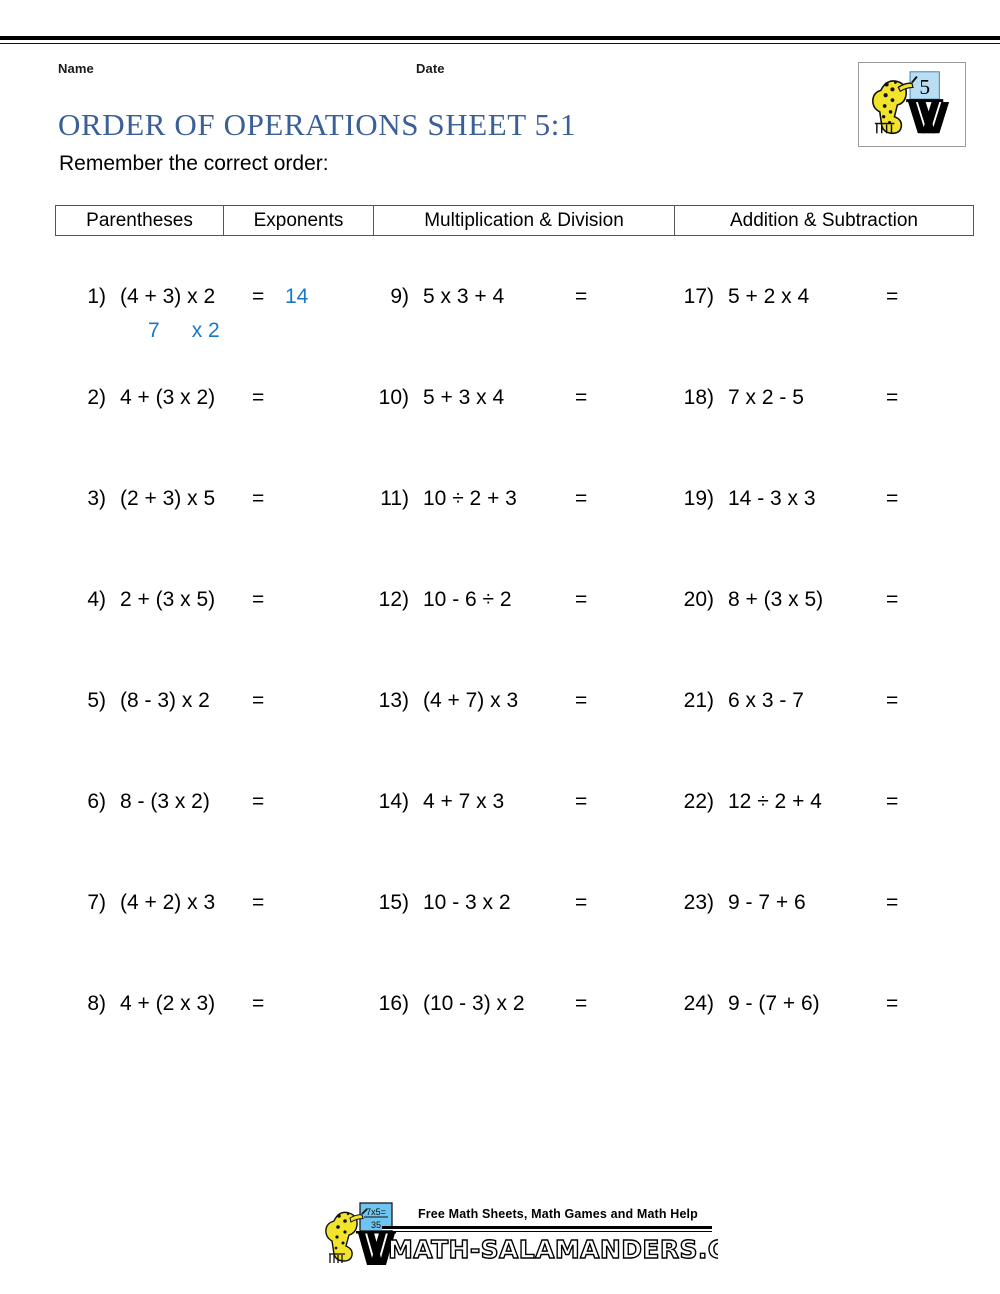 This screenshot has width=1000, height=1294. What do you see at coordinates (823, 537) in the screenshot?
I see `problem-row: 19) 14 - 3 x 3 =` at bounding box center [823, 537].